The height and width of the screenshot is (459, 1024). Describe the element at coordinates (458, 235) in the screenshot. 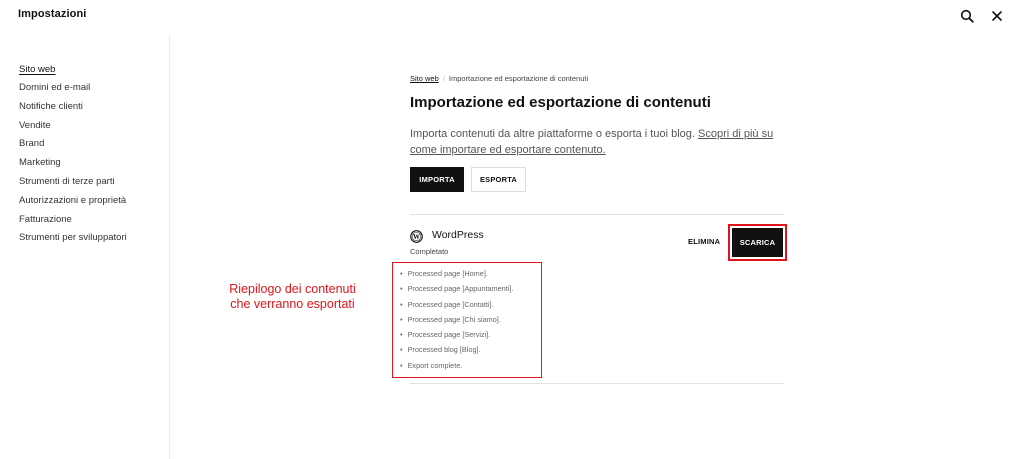

I see `export-platform-name: WordPress` at that location.